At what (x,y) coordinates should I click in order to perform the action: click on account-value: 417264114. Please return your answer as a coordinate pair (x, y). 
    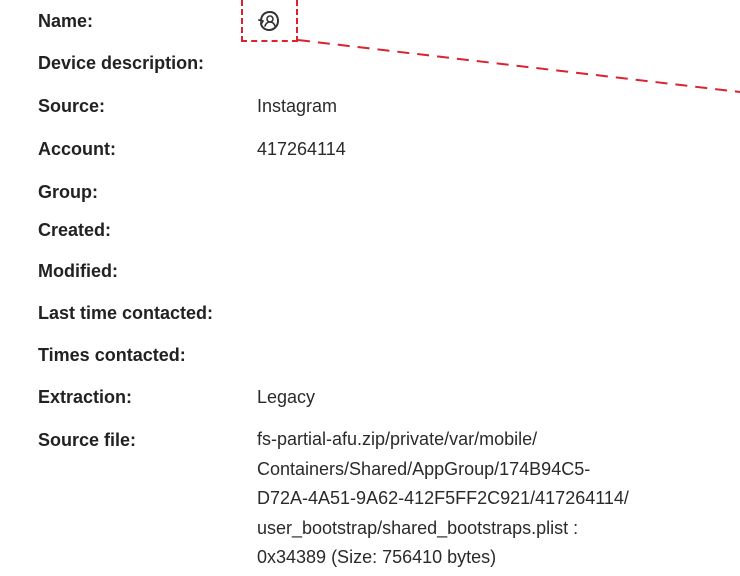
    Looking at the image, I should click on (301, 149).